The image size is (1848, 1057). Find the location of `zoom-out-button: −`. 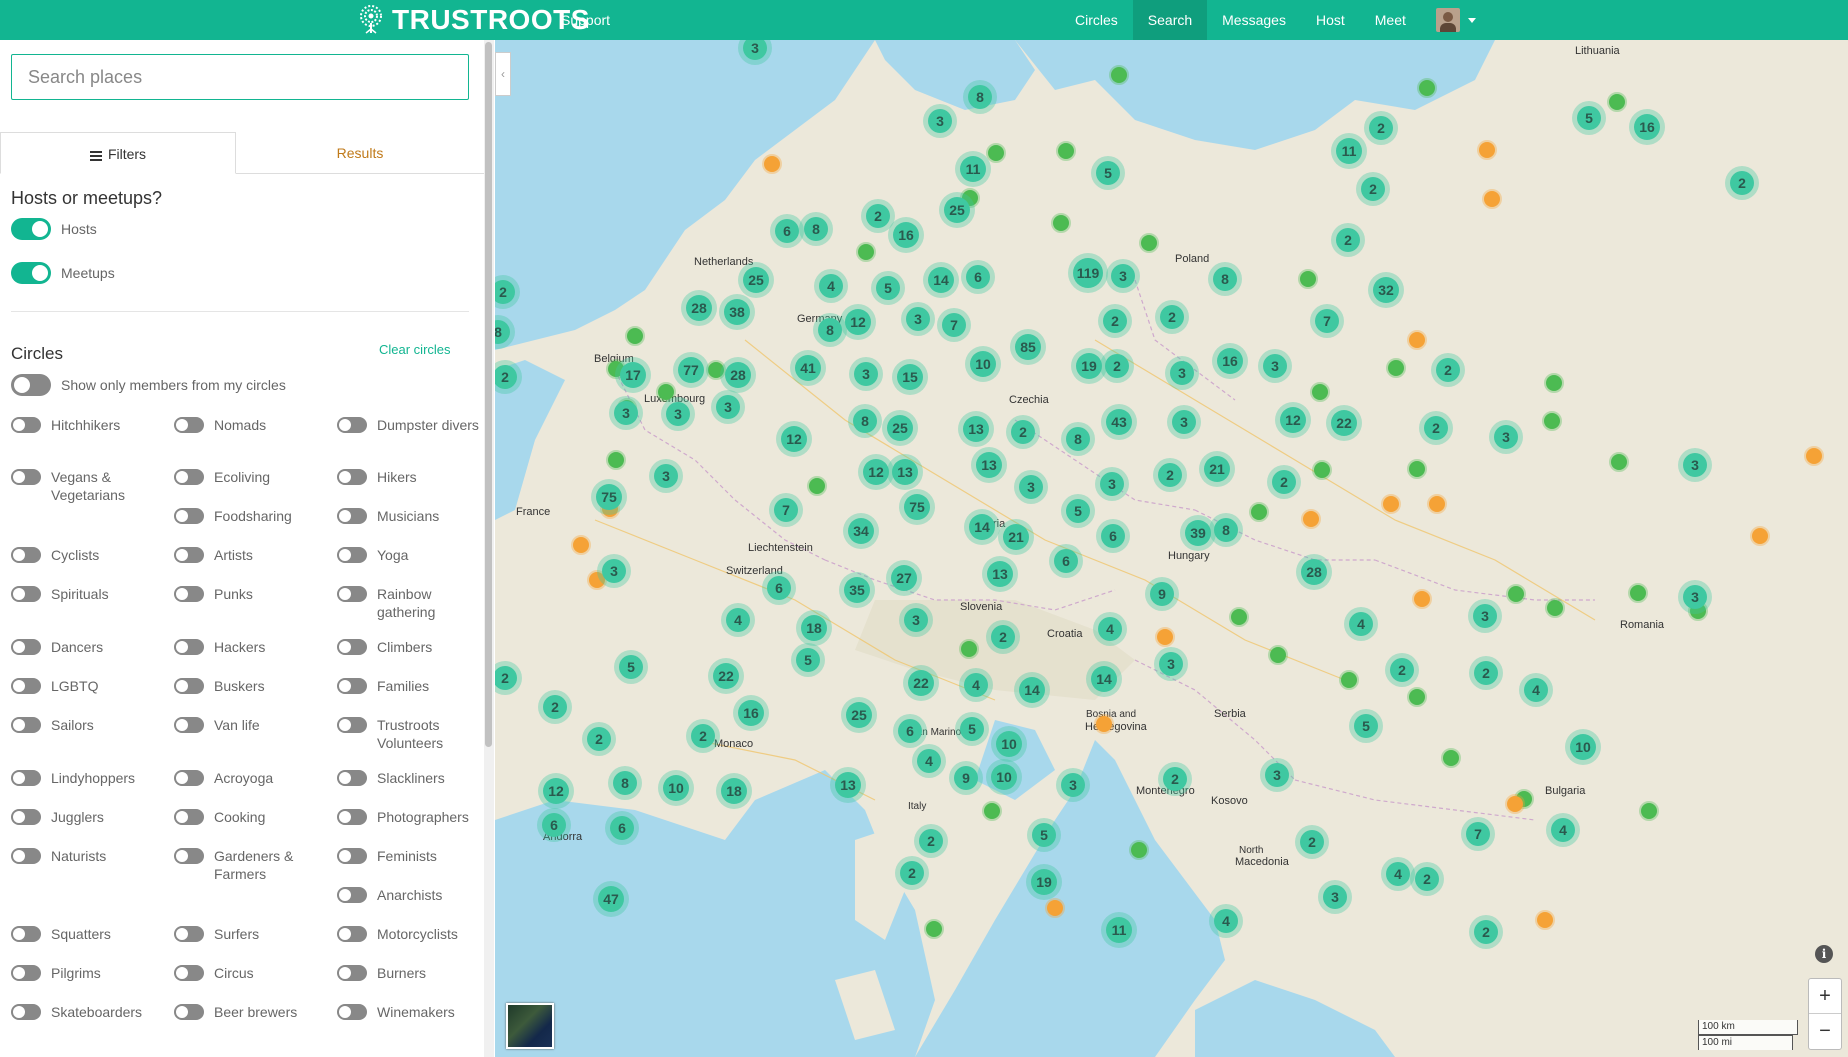

zoom-out-button: − is located at coordinates (1825, 1031).